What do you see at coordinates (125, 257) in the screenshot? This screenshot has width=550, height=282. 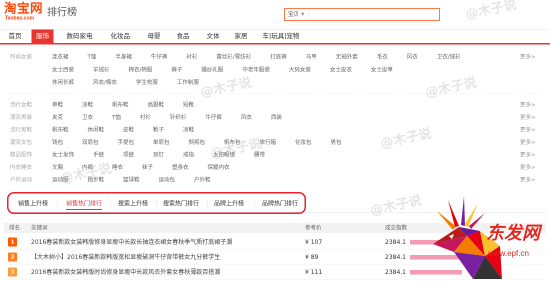 I see `keyword-link: 【大木树小】2016春装新款韩版宽松显瘦破洞牛仔背带裤女九分裤学生` at bounding box center [125, 257].